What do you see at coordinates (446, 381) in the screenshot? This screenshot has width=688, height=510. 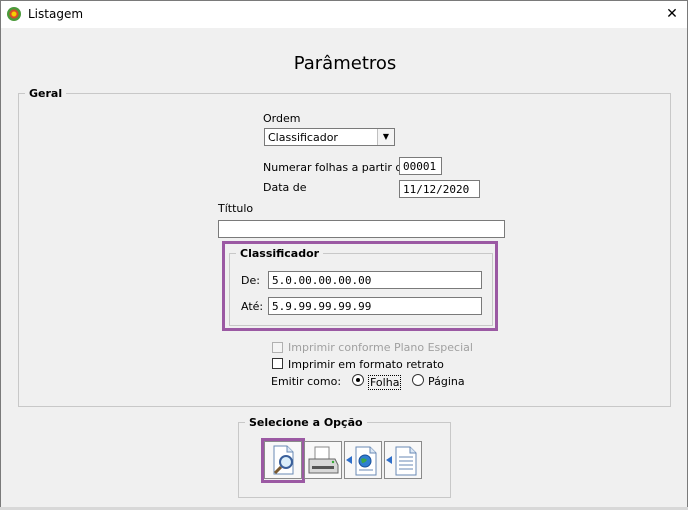 I see `pagina-label: Página` at bounding box center [446, 381].